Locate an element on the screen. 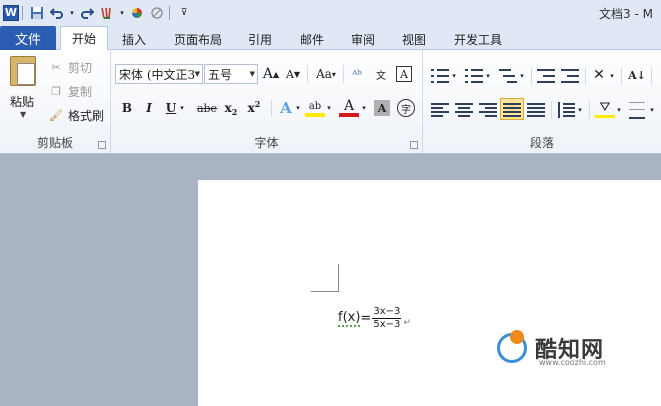 The width and height of the screenshot is (661, 406). strikethrough-button: abe is located at coordinates (207, 108).